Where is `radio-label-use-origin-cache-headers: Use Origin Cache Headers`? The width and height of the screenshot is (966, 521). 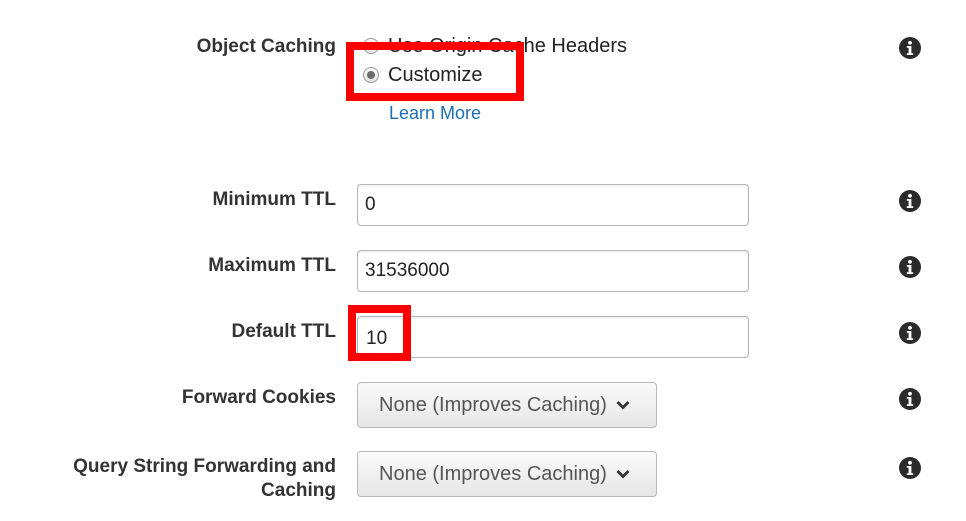 radio-label-use-origin-cache-headers: Use Origin Cache Headers is located at coordinates (507, 45).